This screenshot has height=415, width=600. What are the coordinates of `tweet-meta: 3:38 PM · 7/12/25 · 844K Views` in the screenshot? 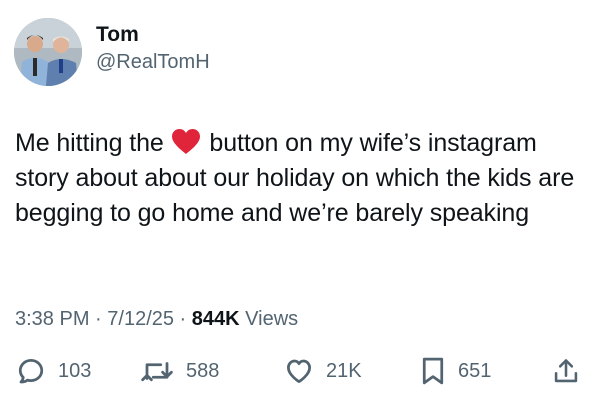 It's located at (156, 319).